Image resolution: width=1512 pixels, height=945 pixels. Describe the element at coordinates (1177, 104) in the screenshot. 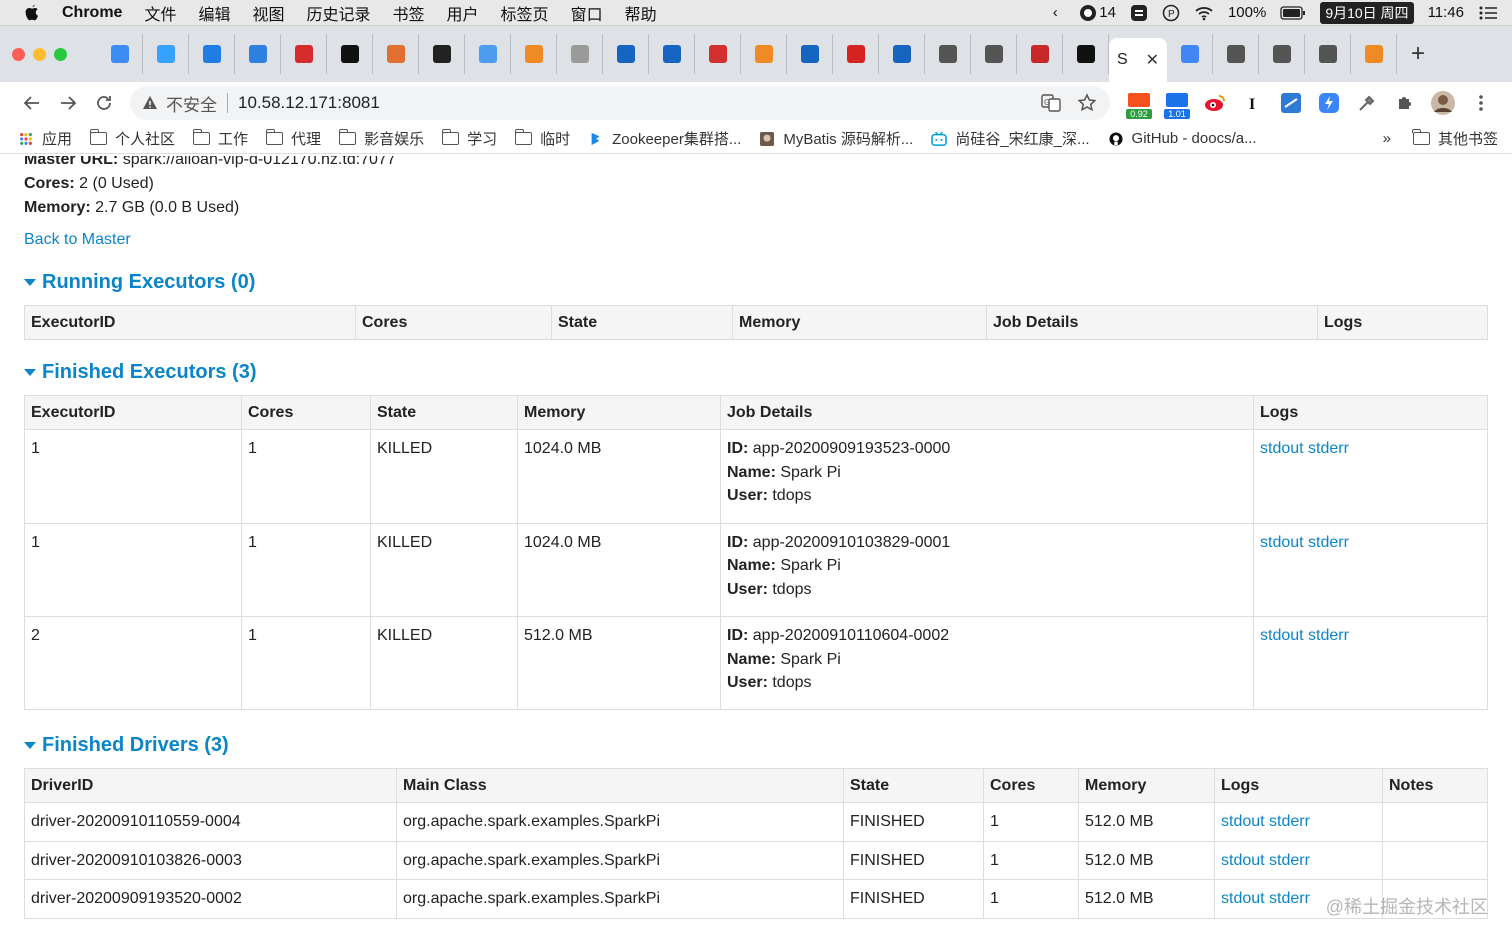

I see `extension-meter-2: 1.01` at that location.